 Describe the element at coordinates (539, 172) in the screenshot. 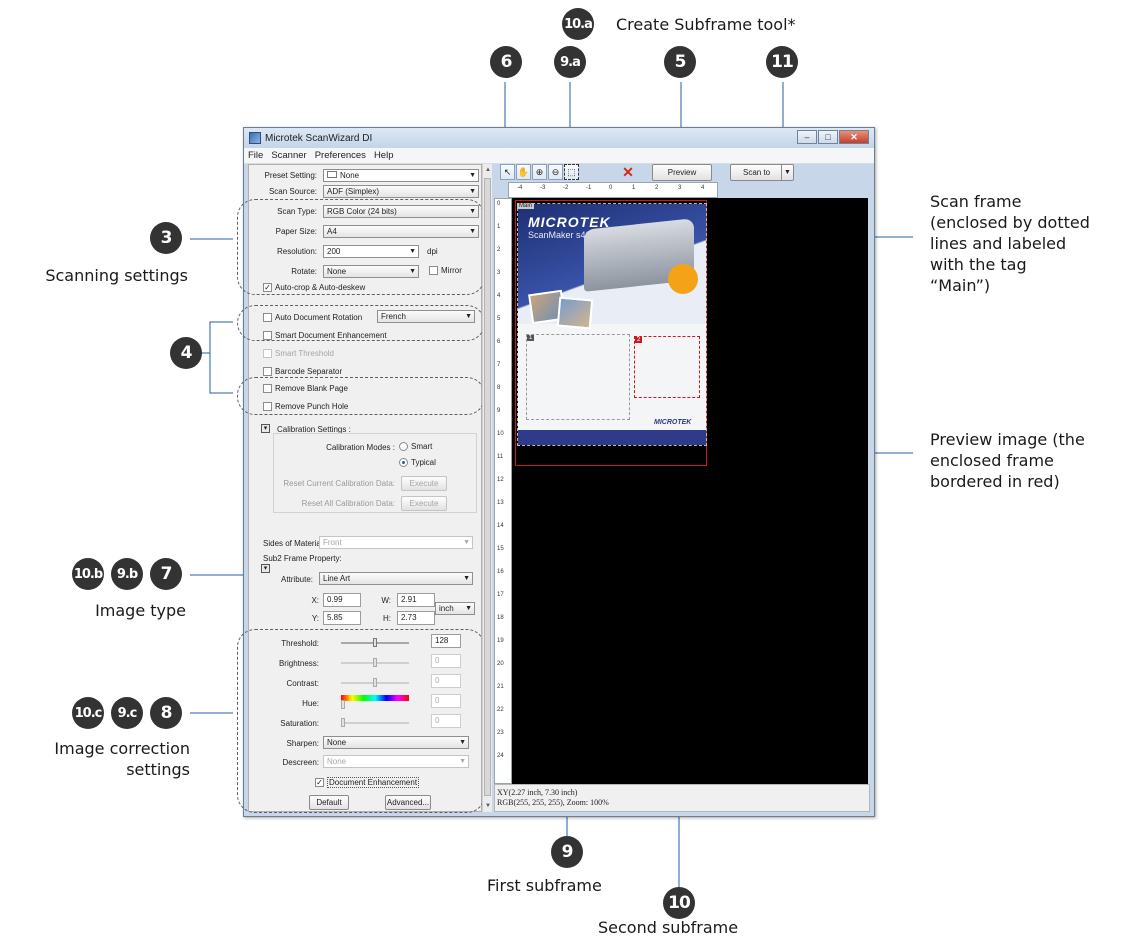

I see `zoom-in-icon: ⊕` at that location.